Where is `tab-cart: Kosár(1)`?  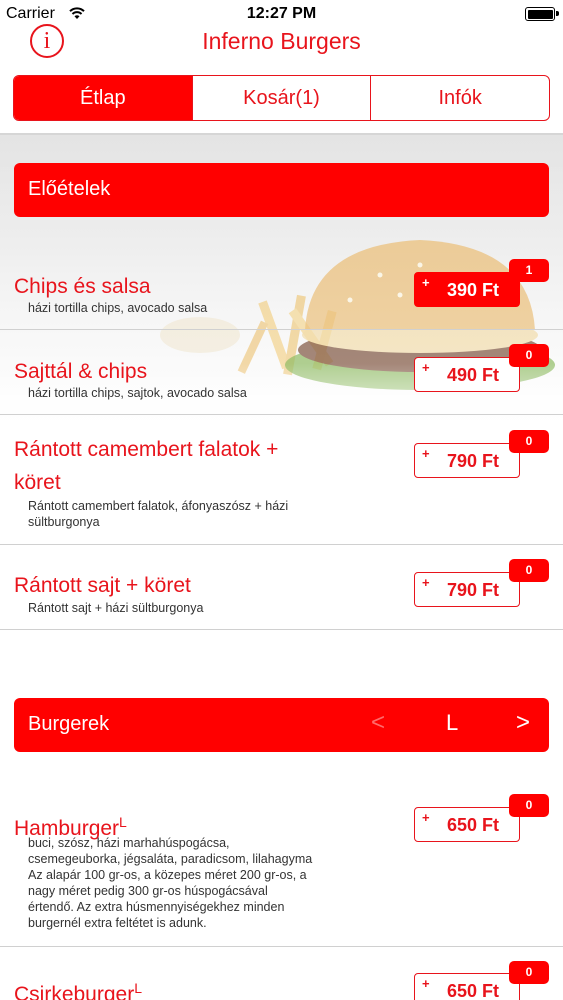 tab-cart: Kosár(1) is located at coordinates (282, 98).